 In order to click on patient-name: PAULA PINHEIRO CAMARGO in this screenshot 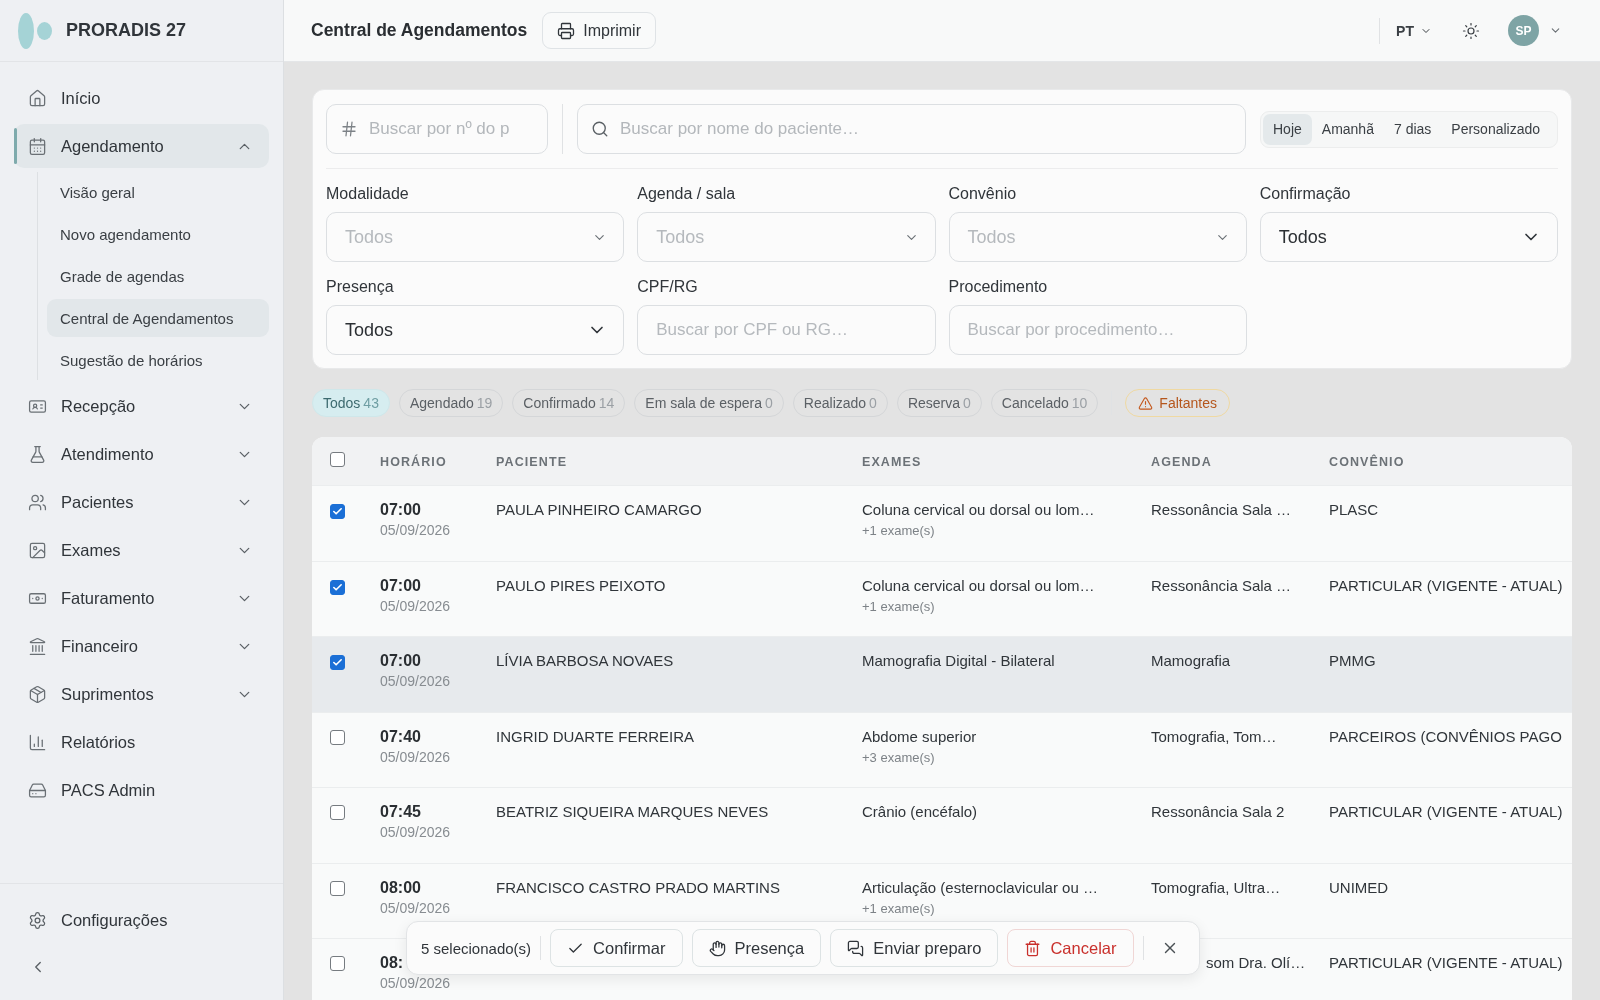, I will do `click(599, 510)`.